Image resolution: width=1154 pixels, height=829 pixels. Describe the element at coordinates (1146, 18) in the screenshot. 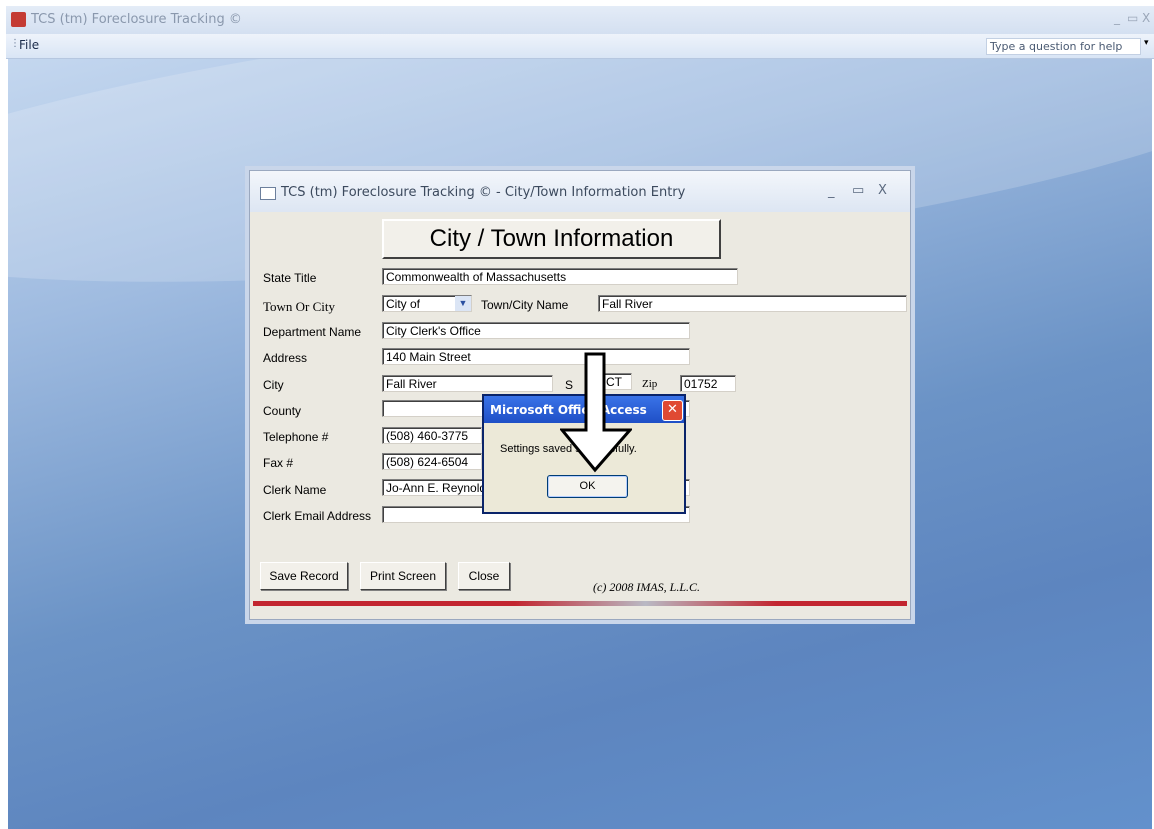

I see `close-app-button: X` at that location.